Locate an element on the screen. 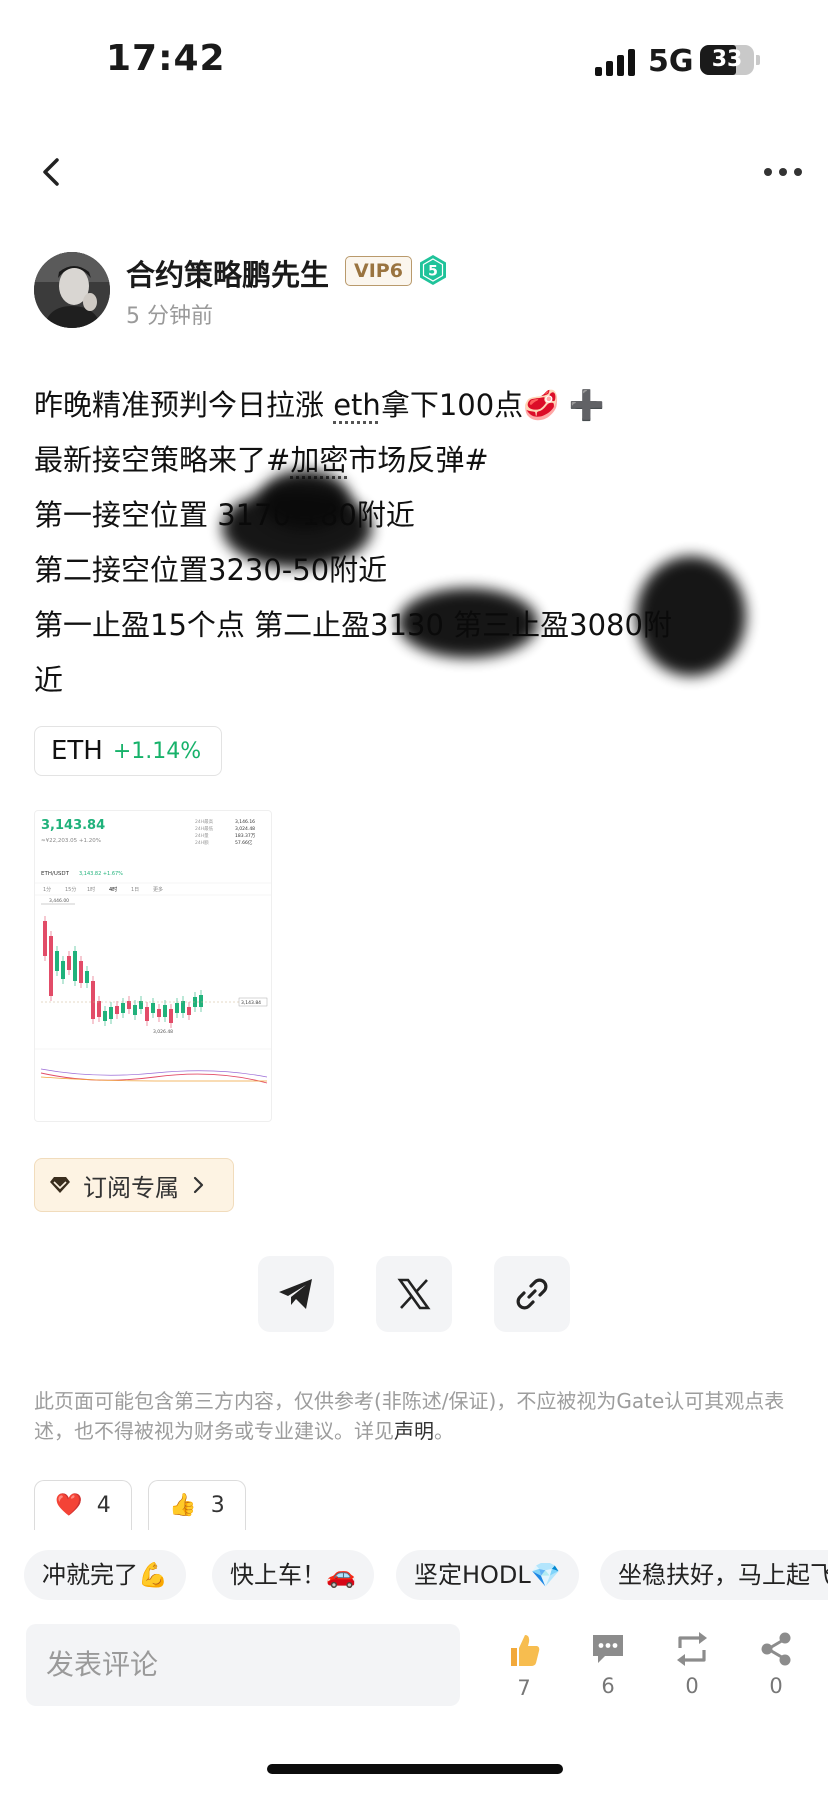 This screenshot has width=828, height=1796. reaction-thumbs-button: 👍 3 is located at coordinates (197, 1505).